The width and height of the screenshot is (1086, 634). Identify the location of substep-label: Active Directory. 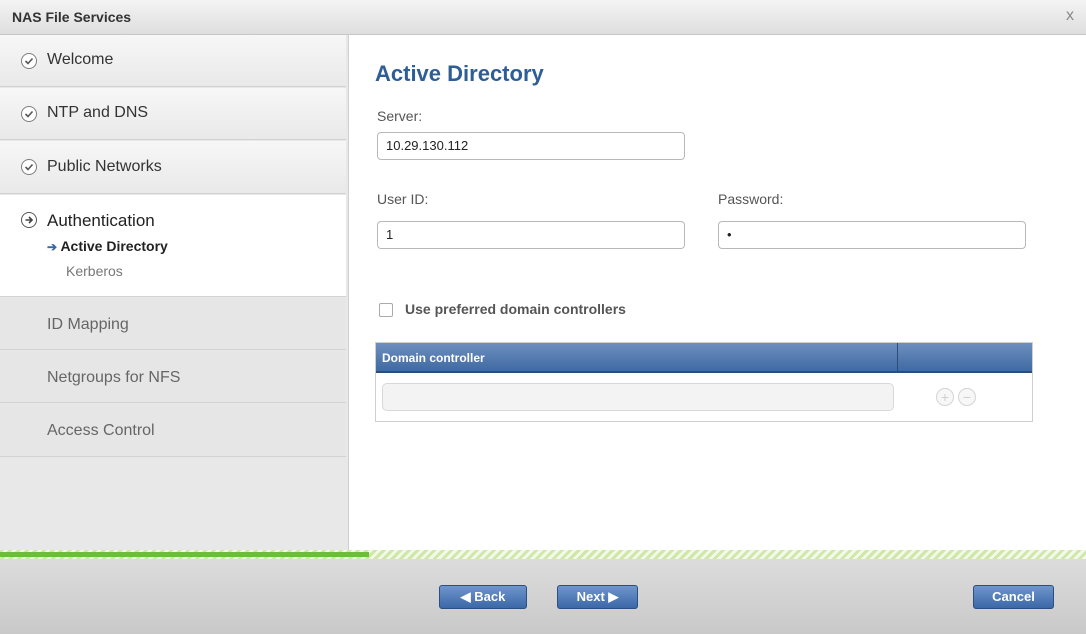
(114, 246).